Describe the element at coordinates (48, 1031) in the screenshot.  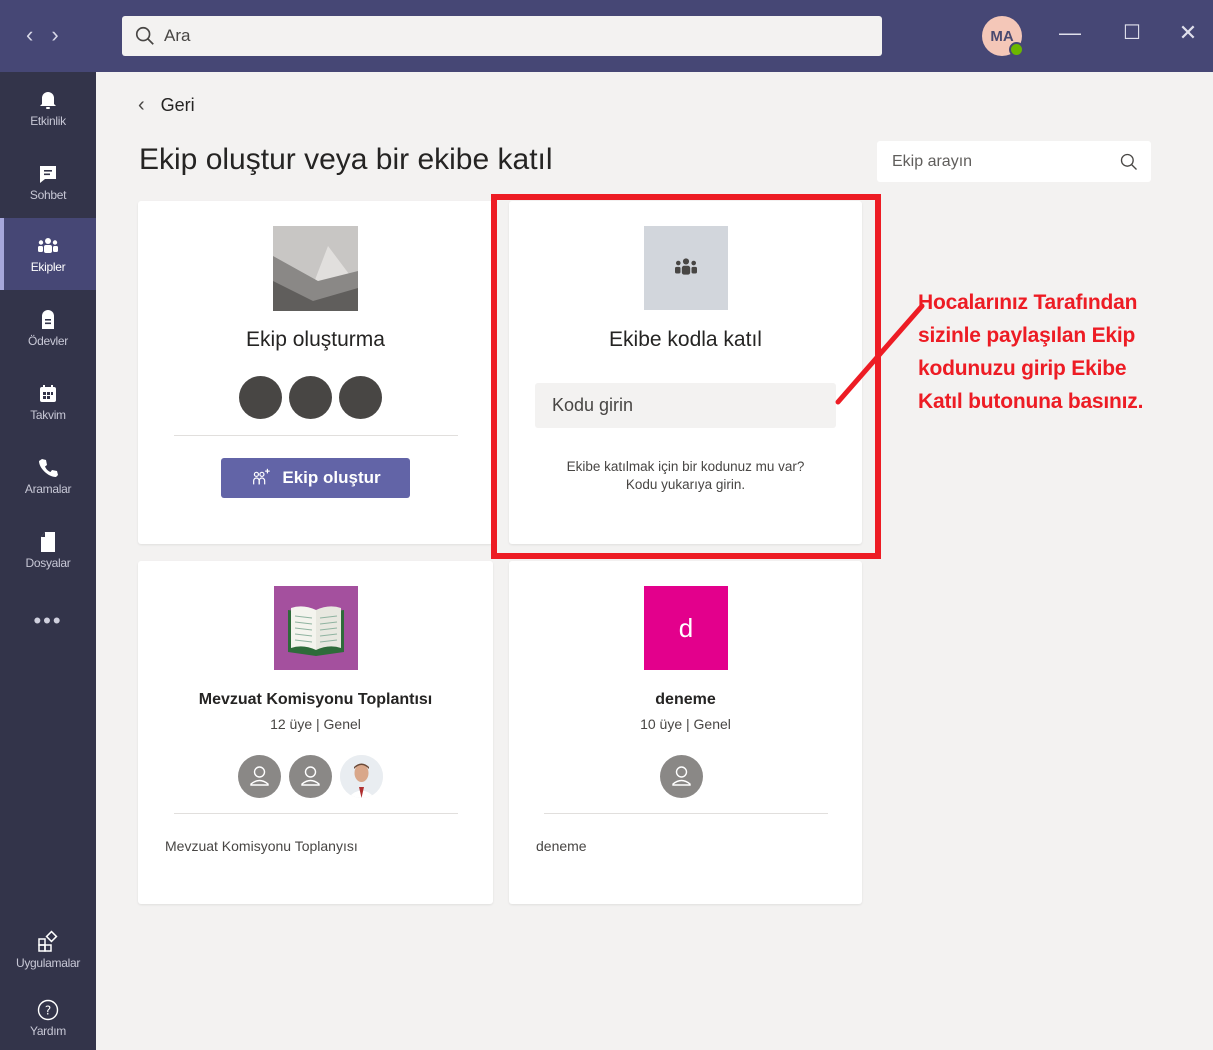
I see `rail-item-label: Yardım` at that location.